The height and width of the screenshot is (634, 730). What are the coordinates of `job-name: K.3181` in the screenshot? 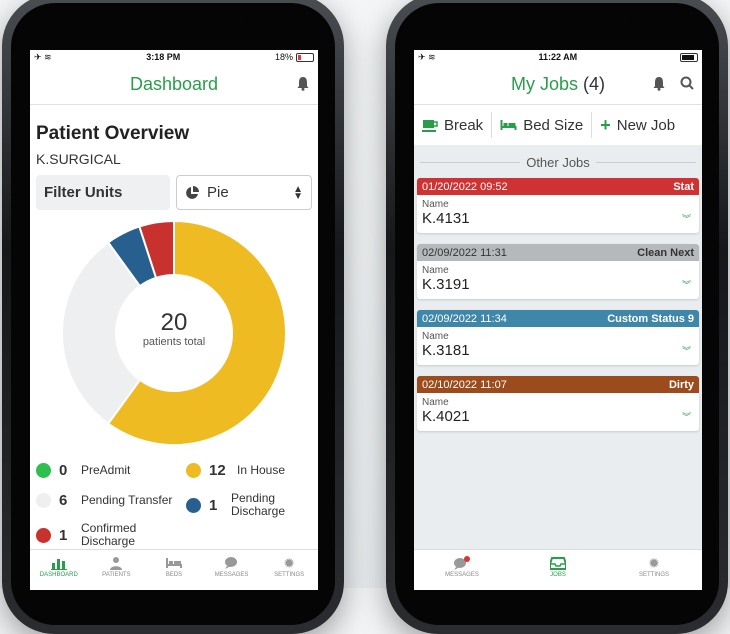 It's located at (446, 350).